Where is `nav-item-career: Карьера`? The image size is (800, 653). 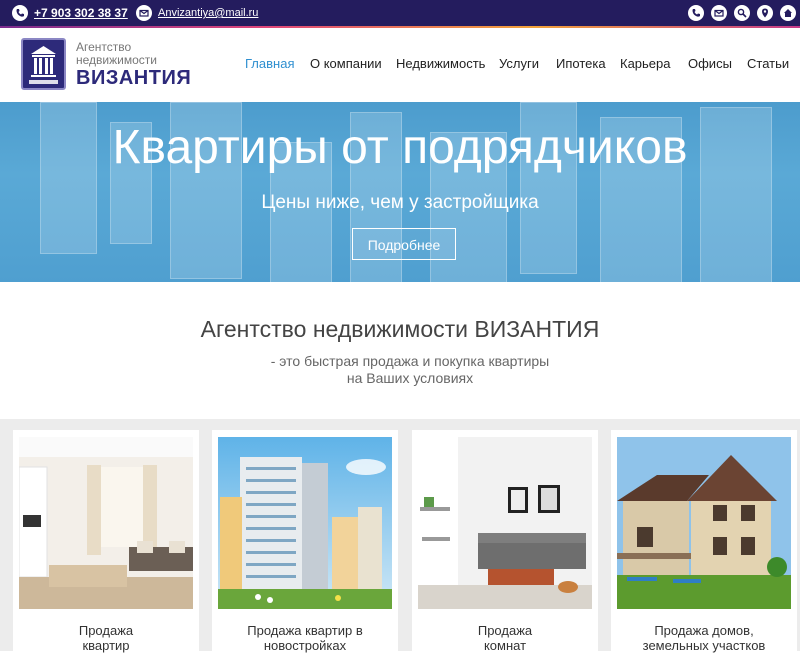 nav-item-career: Карьера is located at coordinates (645, 63).